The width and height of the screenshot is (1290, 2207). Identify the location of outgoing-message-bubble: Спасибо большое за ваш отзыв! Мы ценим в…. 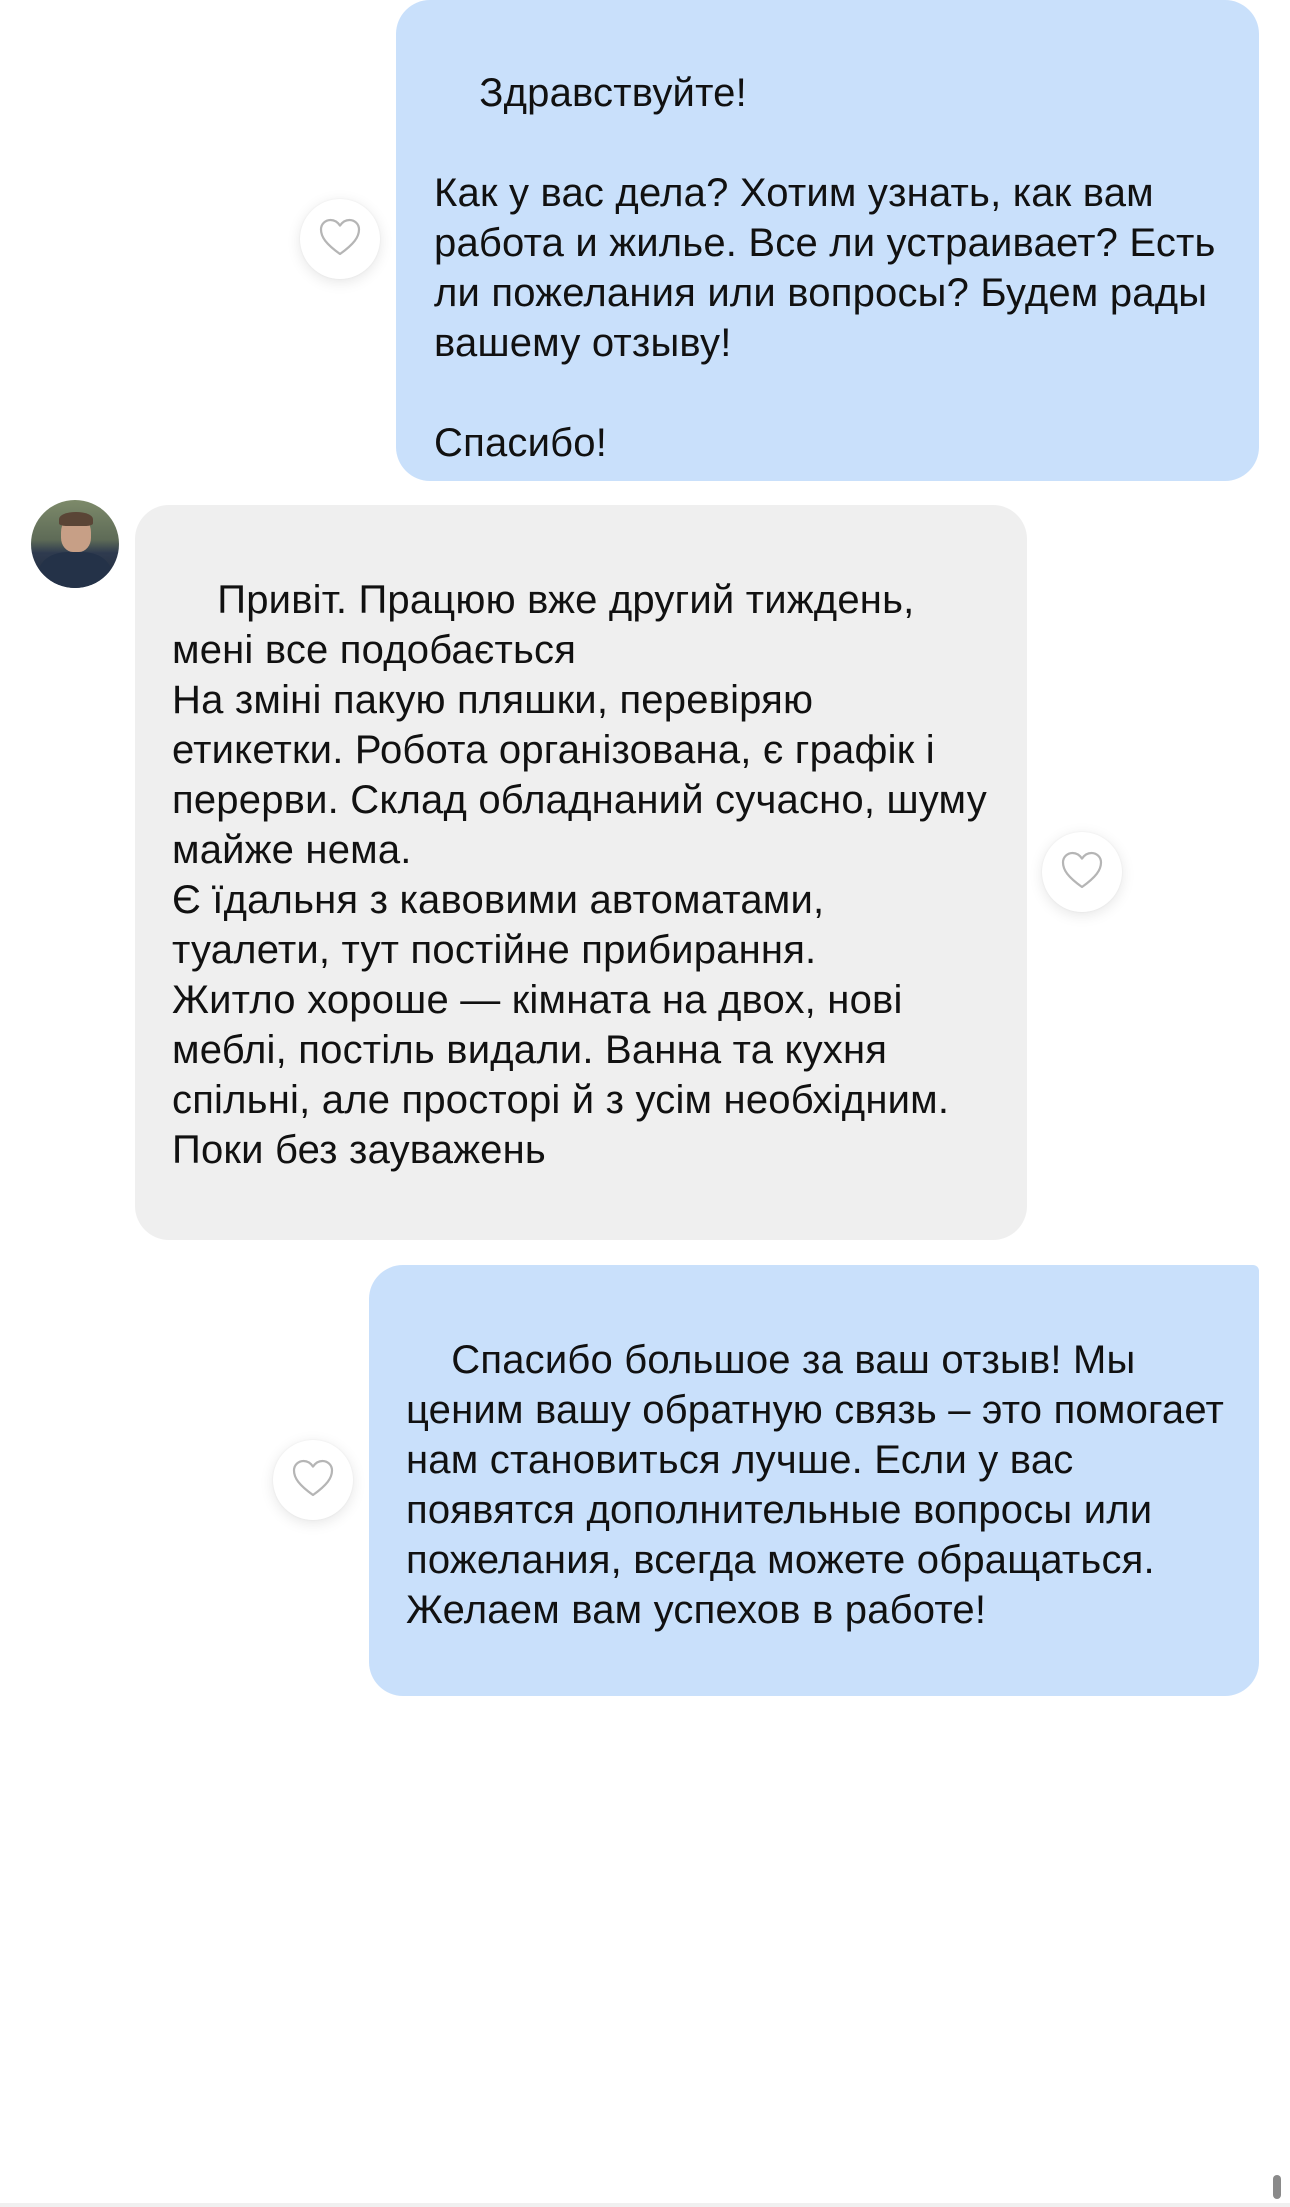
(814, 1480).